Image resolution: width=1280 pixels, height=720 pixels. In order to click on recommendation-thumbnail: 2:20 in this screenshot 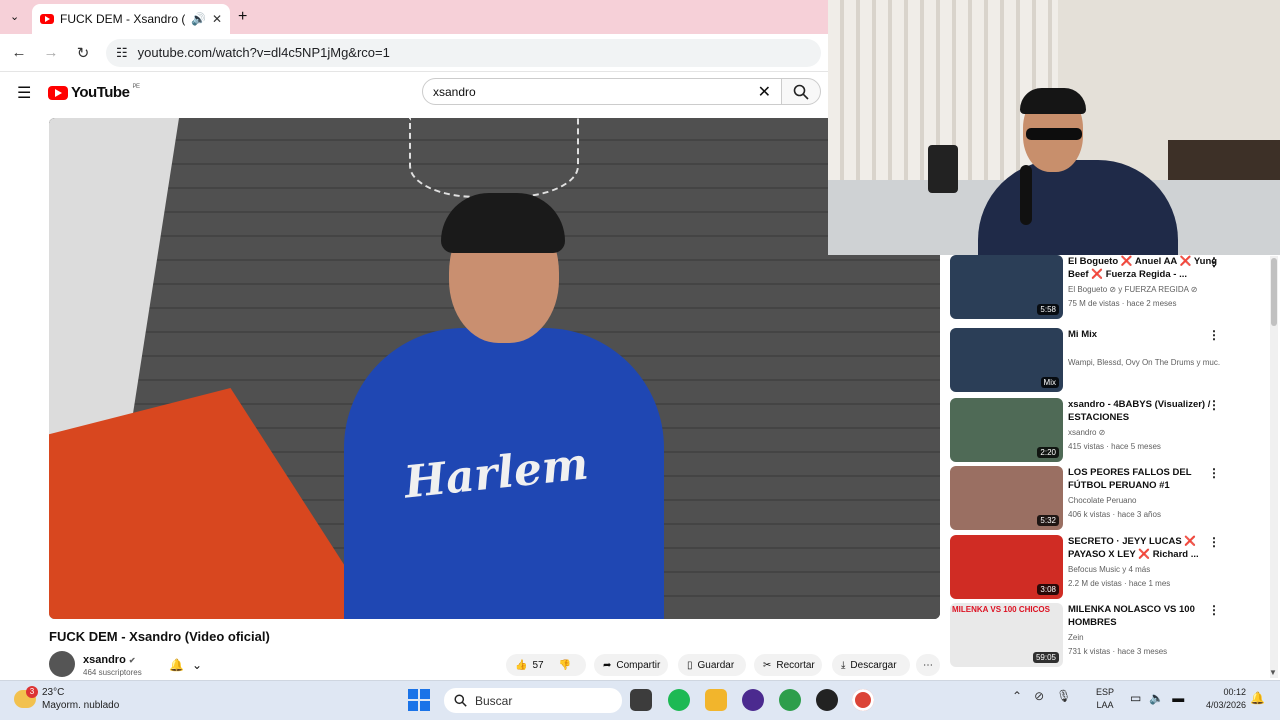, I will do `click(1006, 430)`.